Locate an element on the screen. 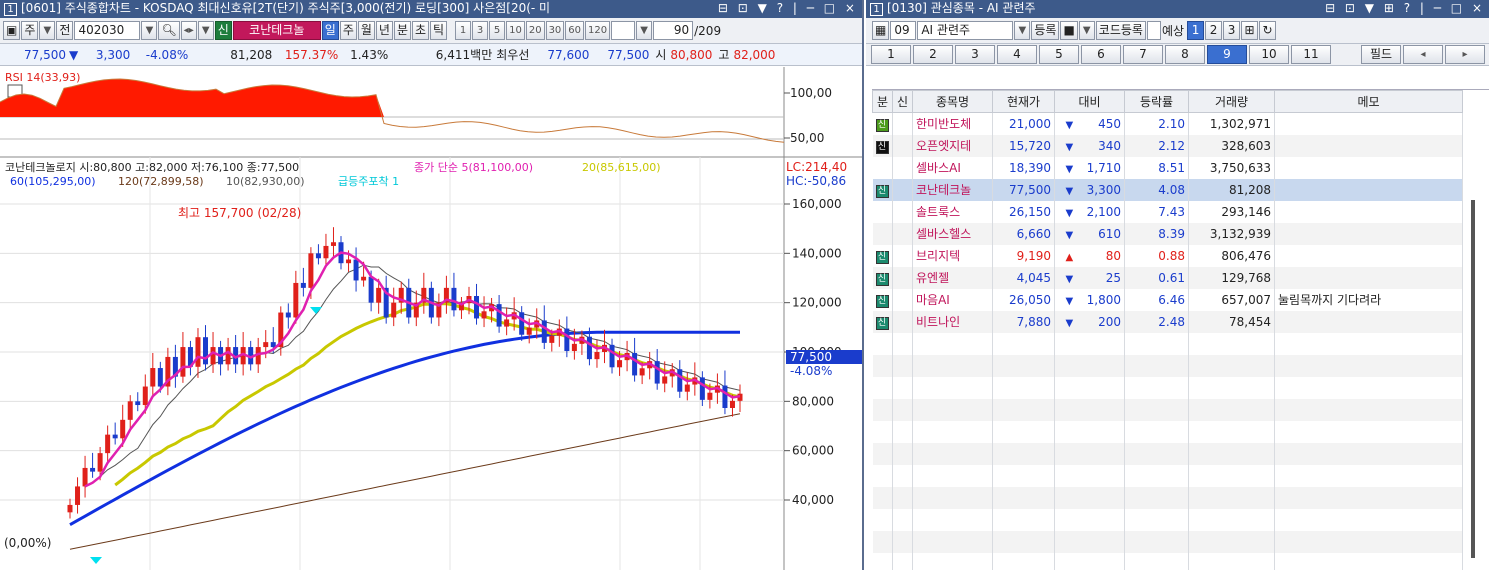 Image resolution: width=1489 pixels, height=570 pixels. change-pct: 4.08 is located at coordinates (1156, 189).